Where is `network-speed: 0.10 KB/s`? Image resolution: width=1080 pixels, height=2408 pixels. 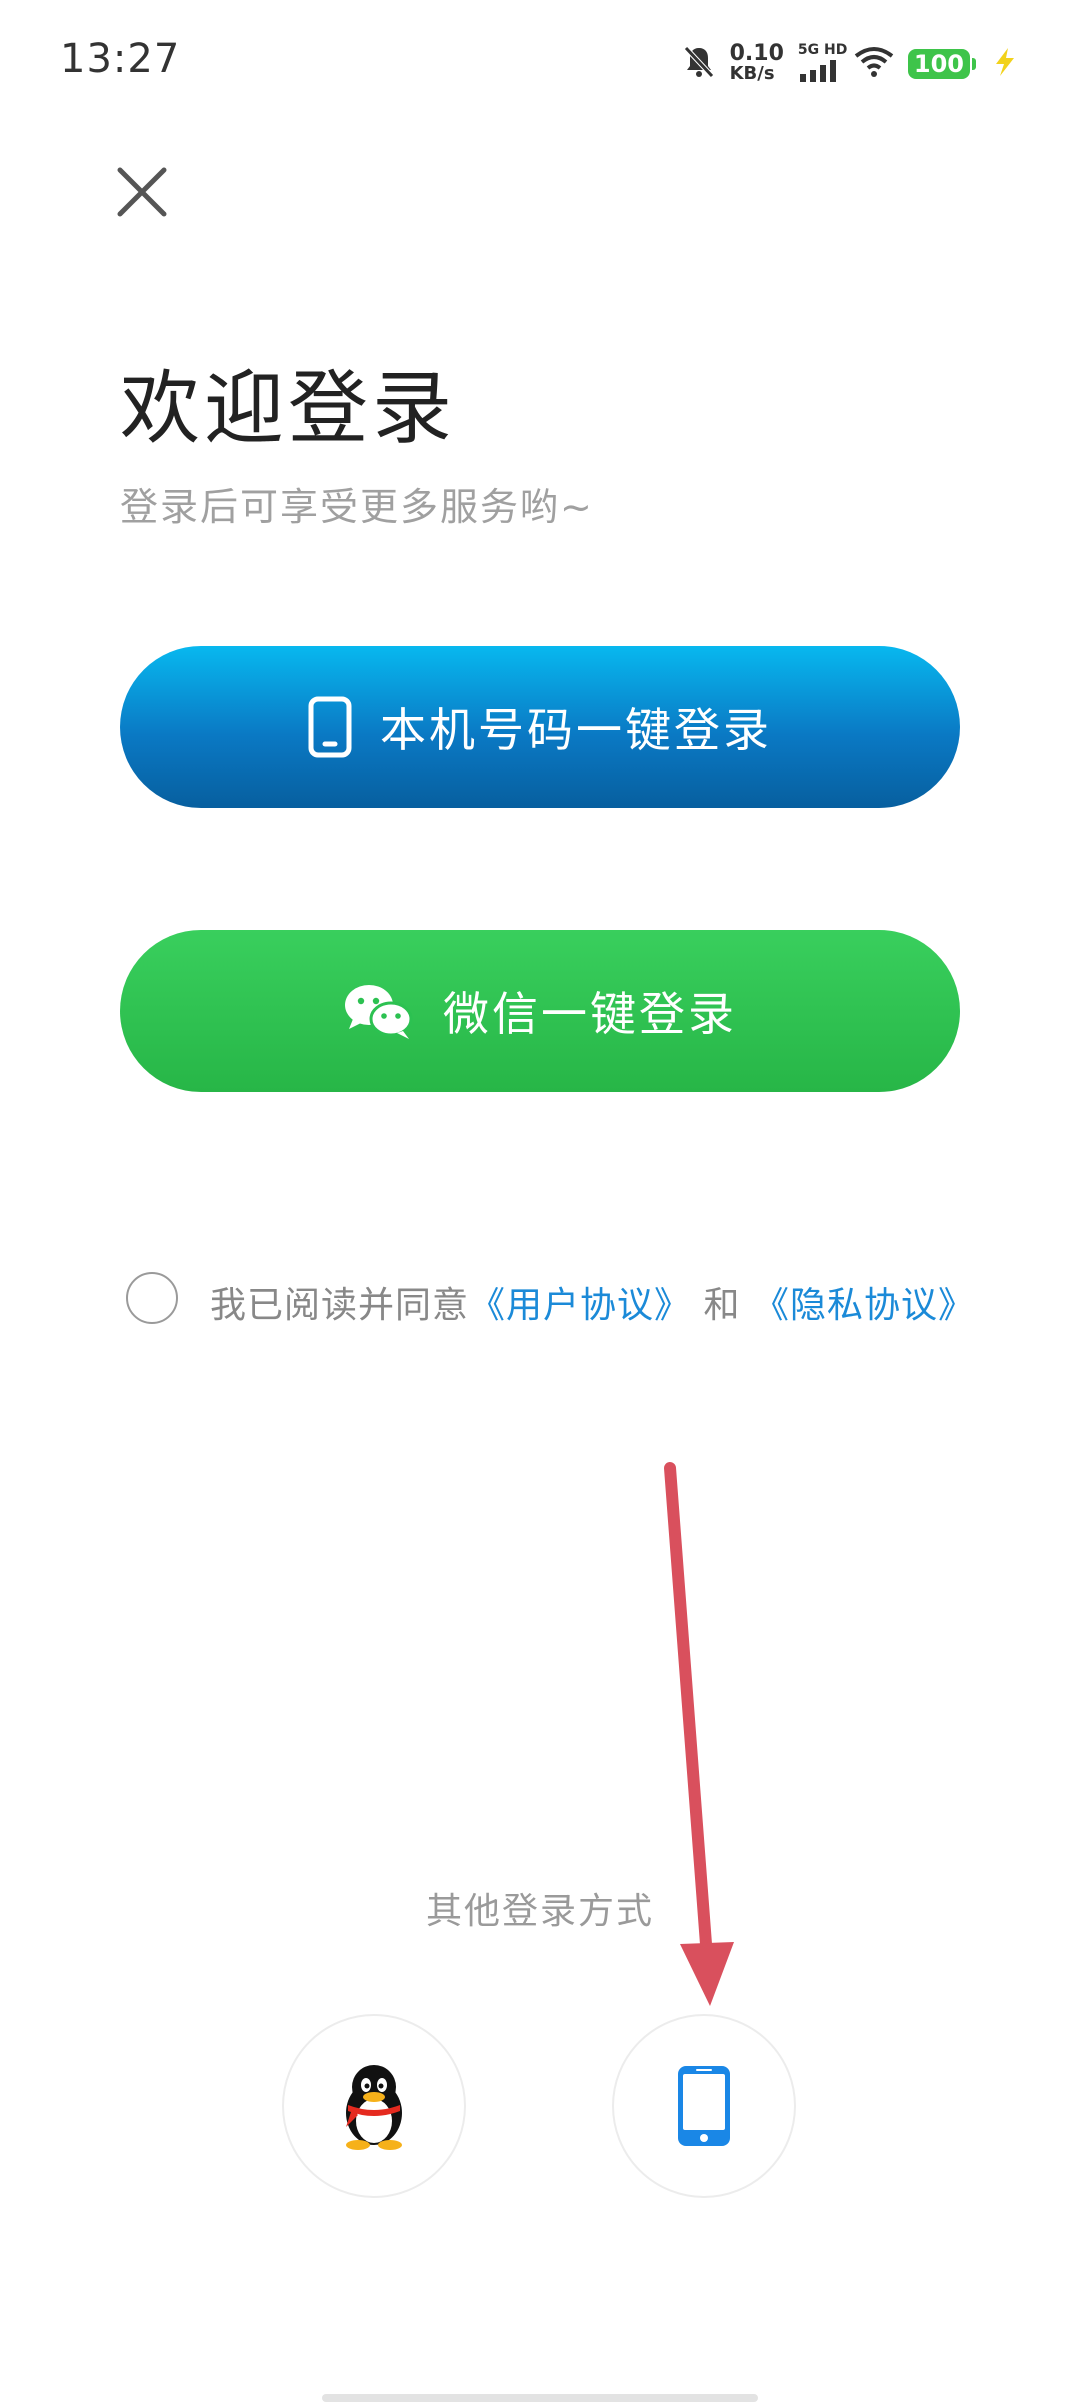
network-speed: 0.10 KB/s is located at coordinates (756, 62).